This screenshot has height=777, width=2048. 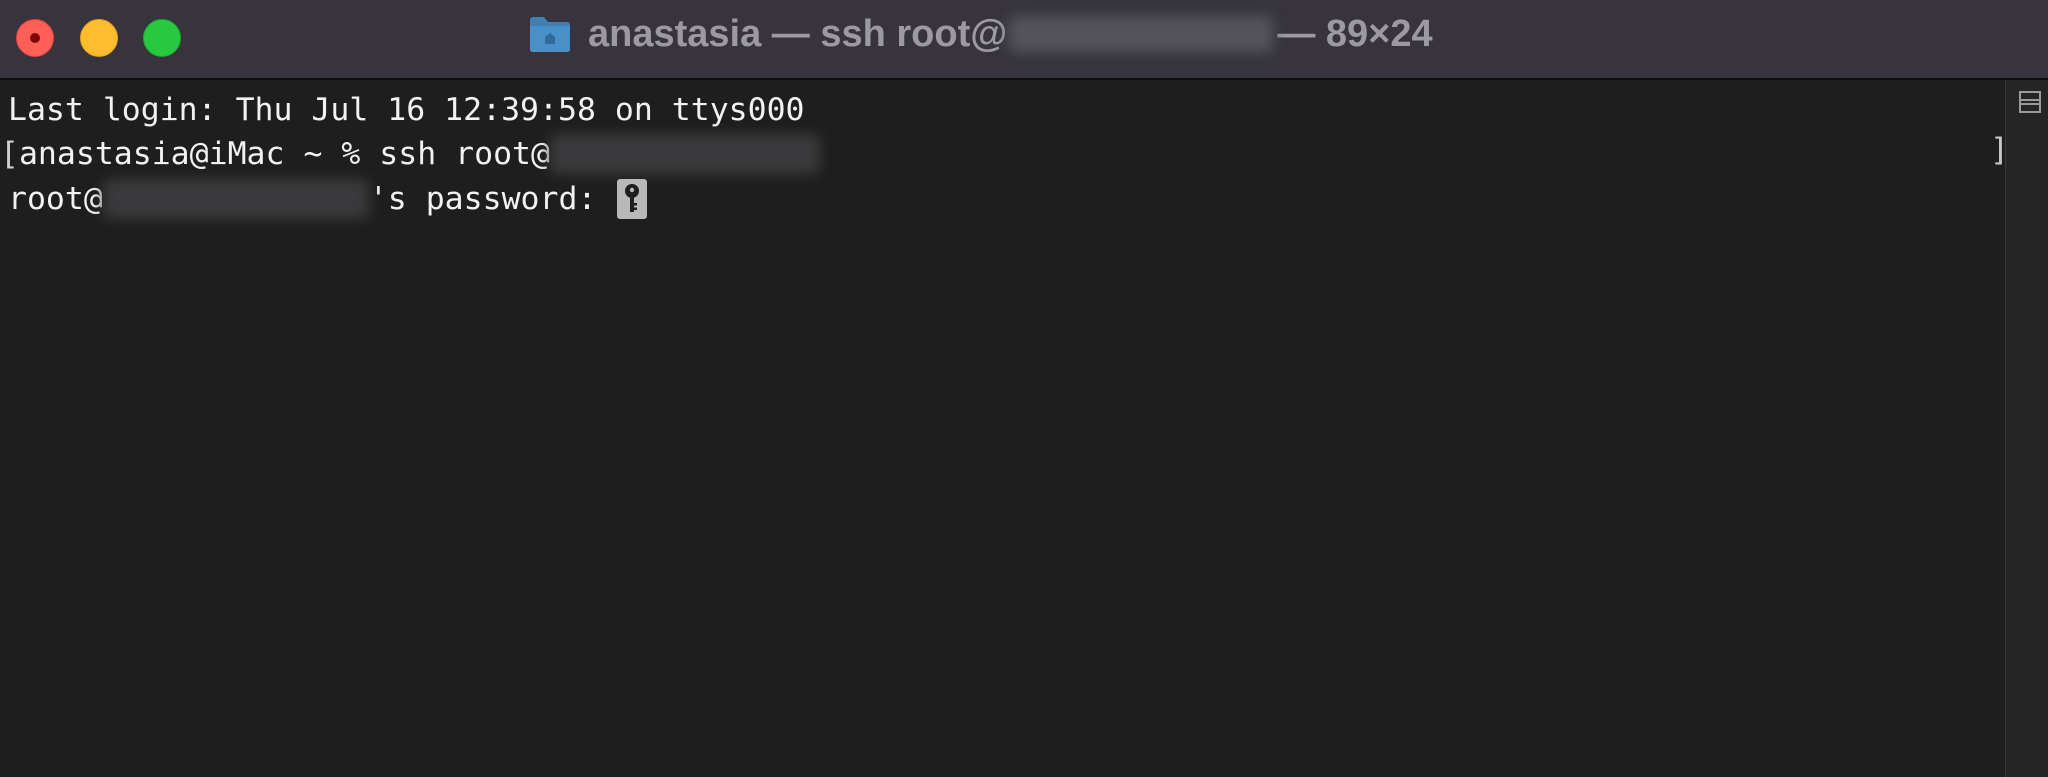 What do you see at coordinates (55, 199) in the screenshot?
I see `password-prompt-prefix: root@` at bounding box center [55, 199].